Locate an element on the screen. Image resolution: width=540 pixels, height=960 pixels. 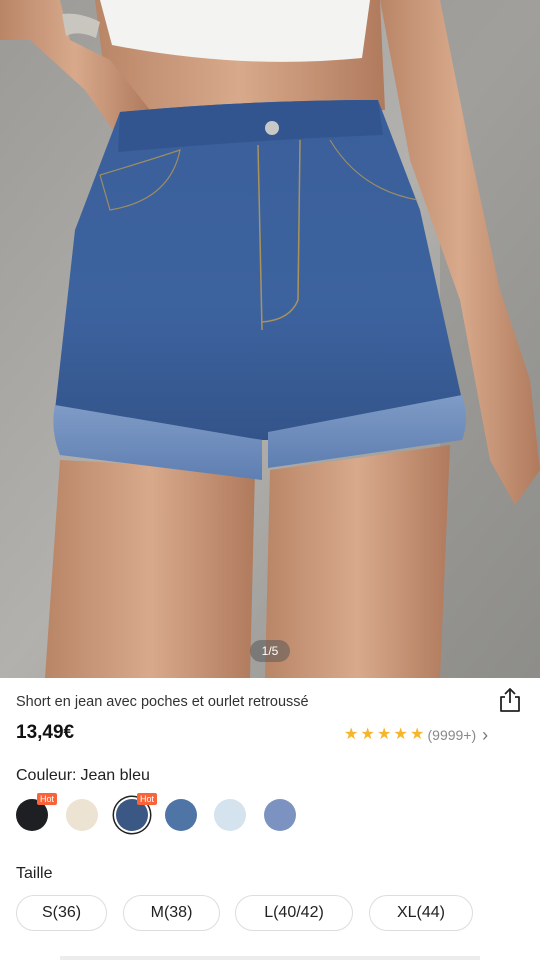
size-option-xl: XL(44) is located at coordinates (421, 913).